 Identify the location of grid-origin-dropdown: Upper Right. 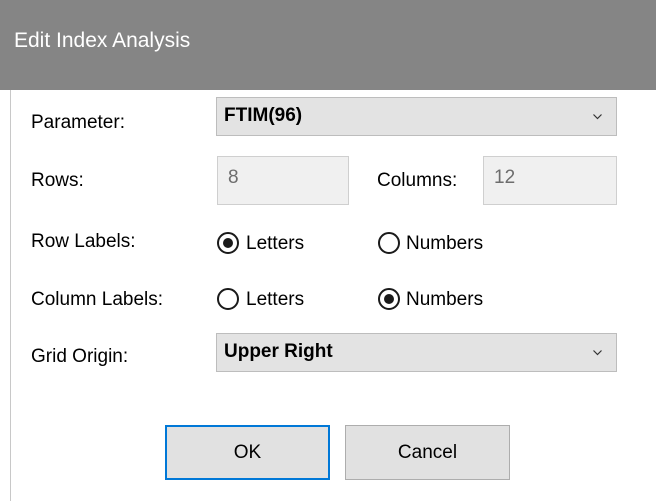
(416, 352).